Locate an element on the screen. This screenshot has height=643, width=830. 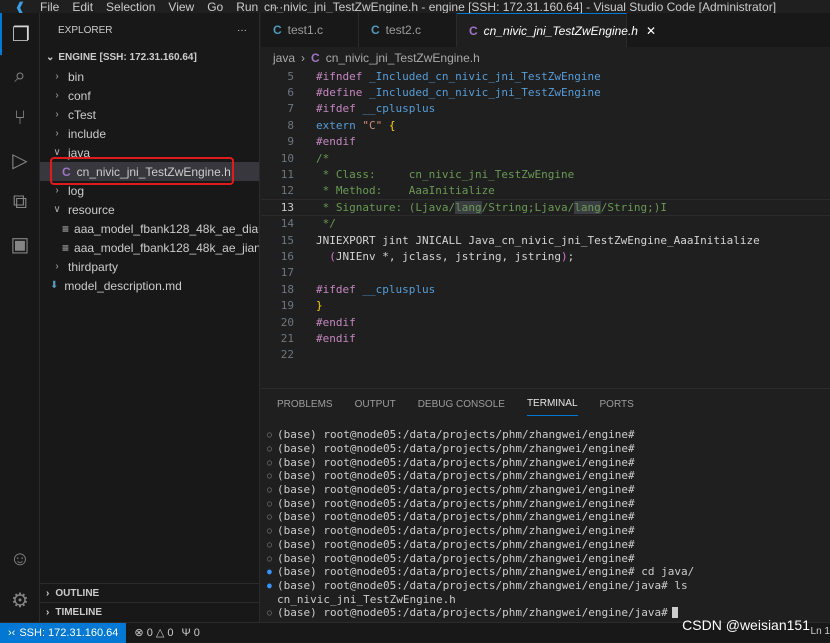
problems-indicator: ⊗ 0 △ 0 is located at coordinates (153, 632).